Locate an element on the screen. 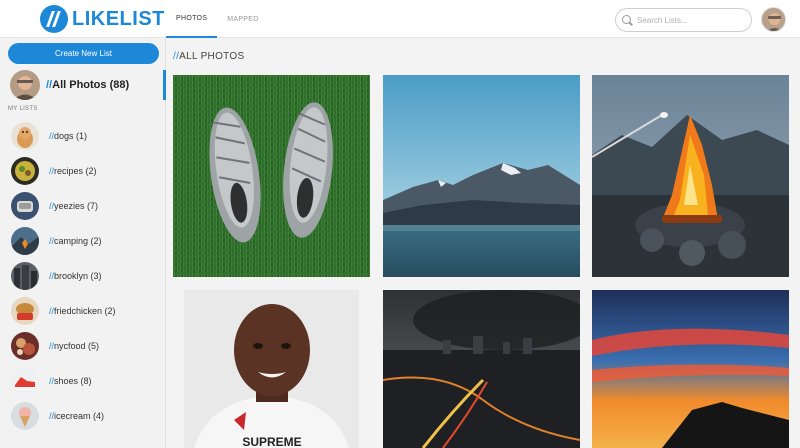 This screenshot has width=800, height=448. photo-stormy-city is located at coordinates (481, 369).